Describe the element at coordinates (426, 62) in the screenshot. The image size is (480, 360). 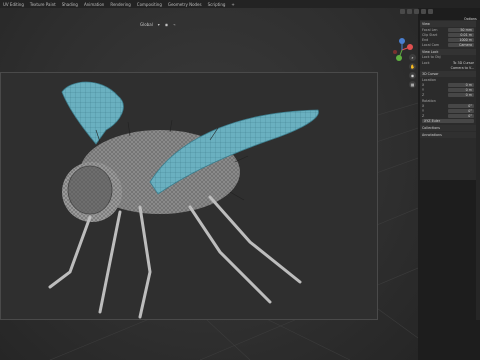
I see `row-label: Lock` at that location.